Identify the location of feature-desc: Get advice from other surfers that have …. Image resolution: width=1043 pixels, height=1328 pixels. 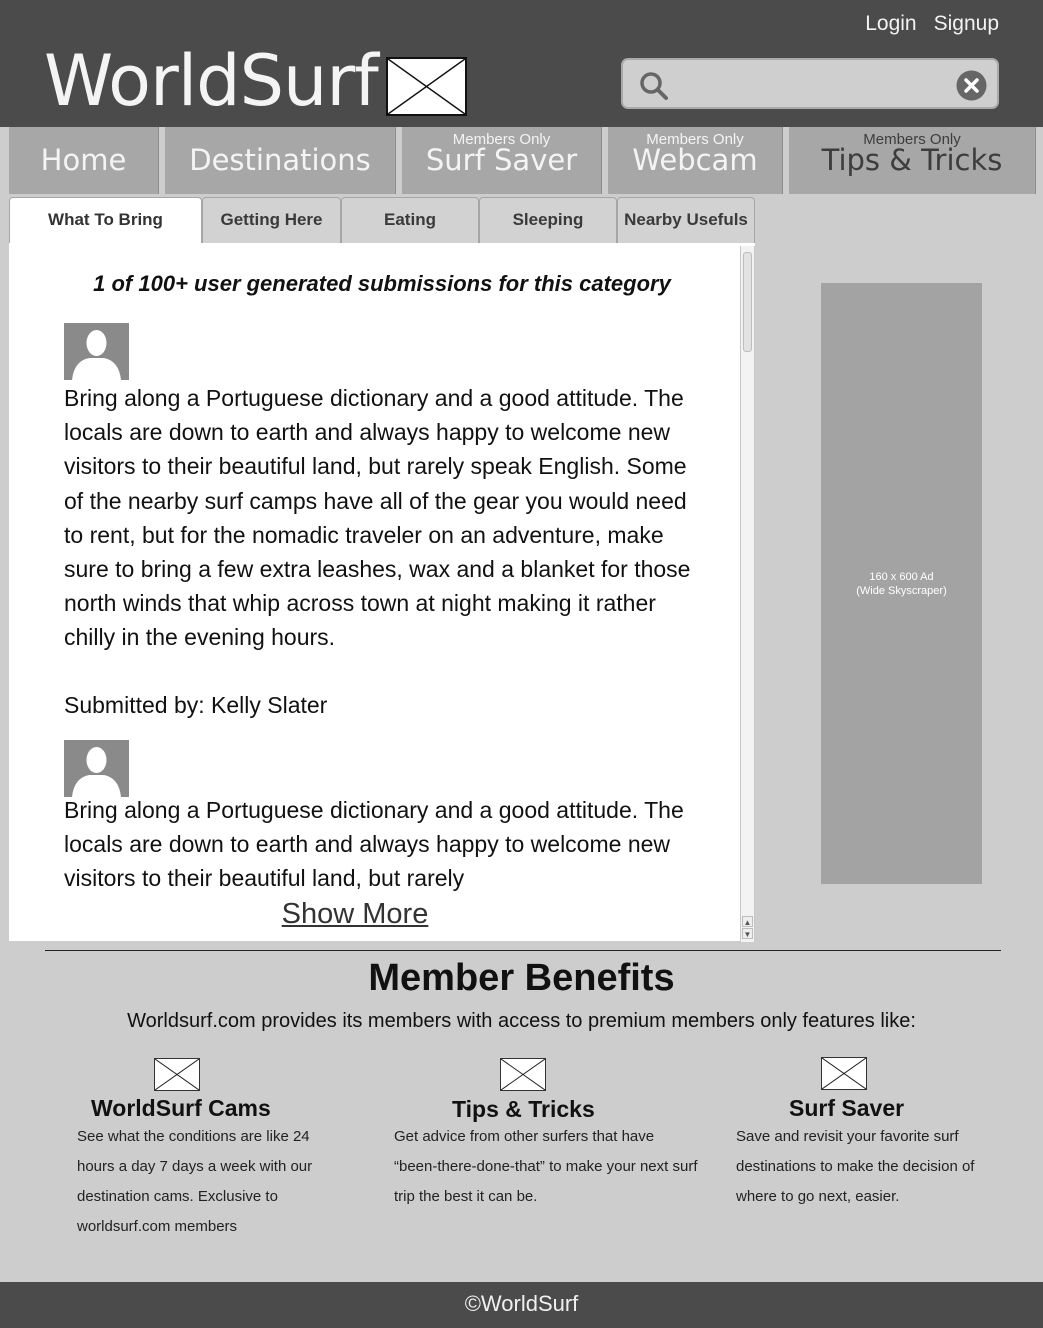
(546, 1166).